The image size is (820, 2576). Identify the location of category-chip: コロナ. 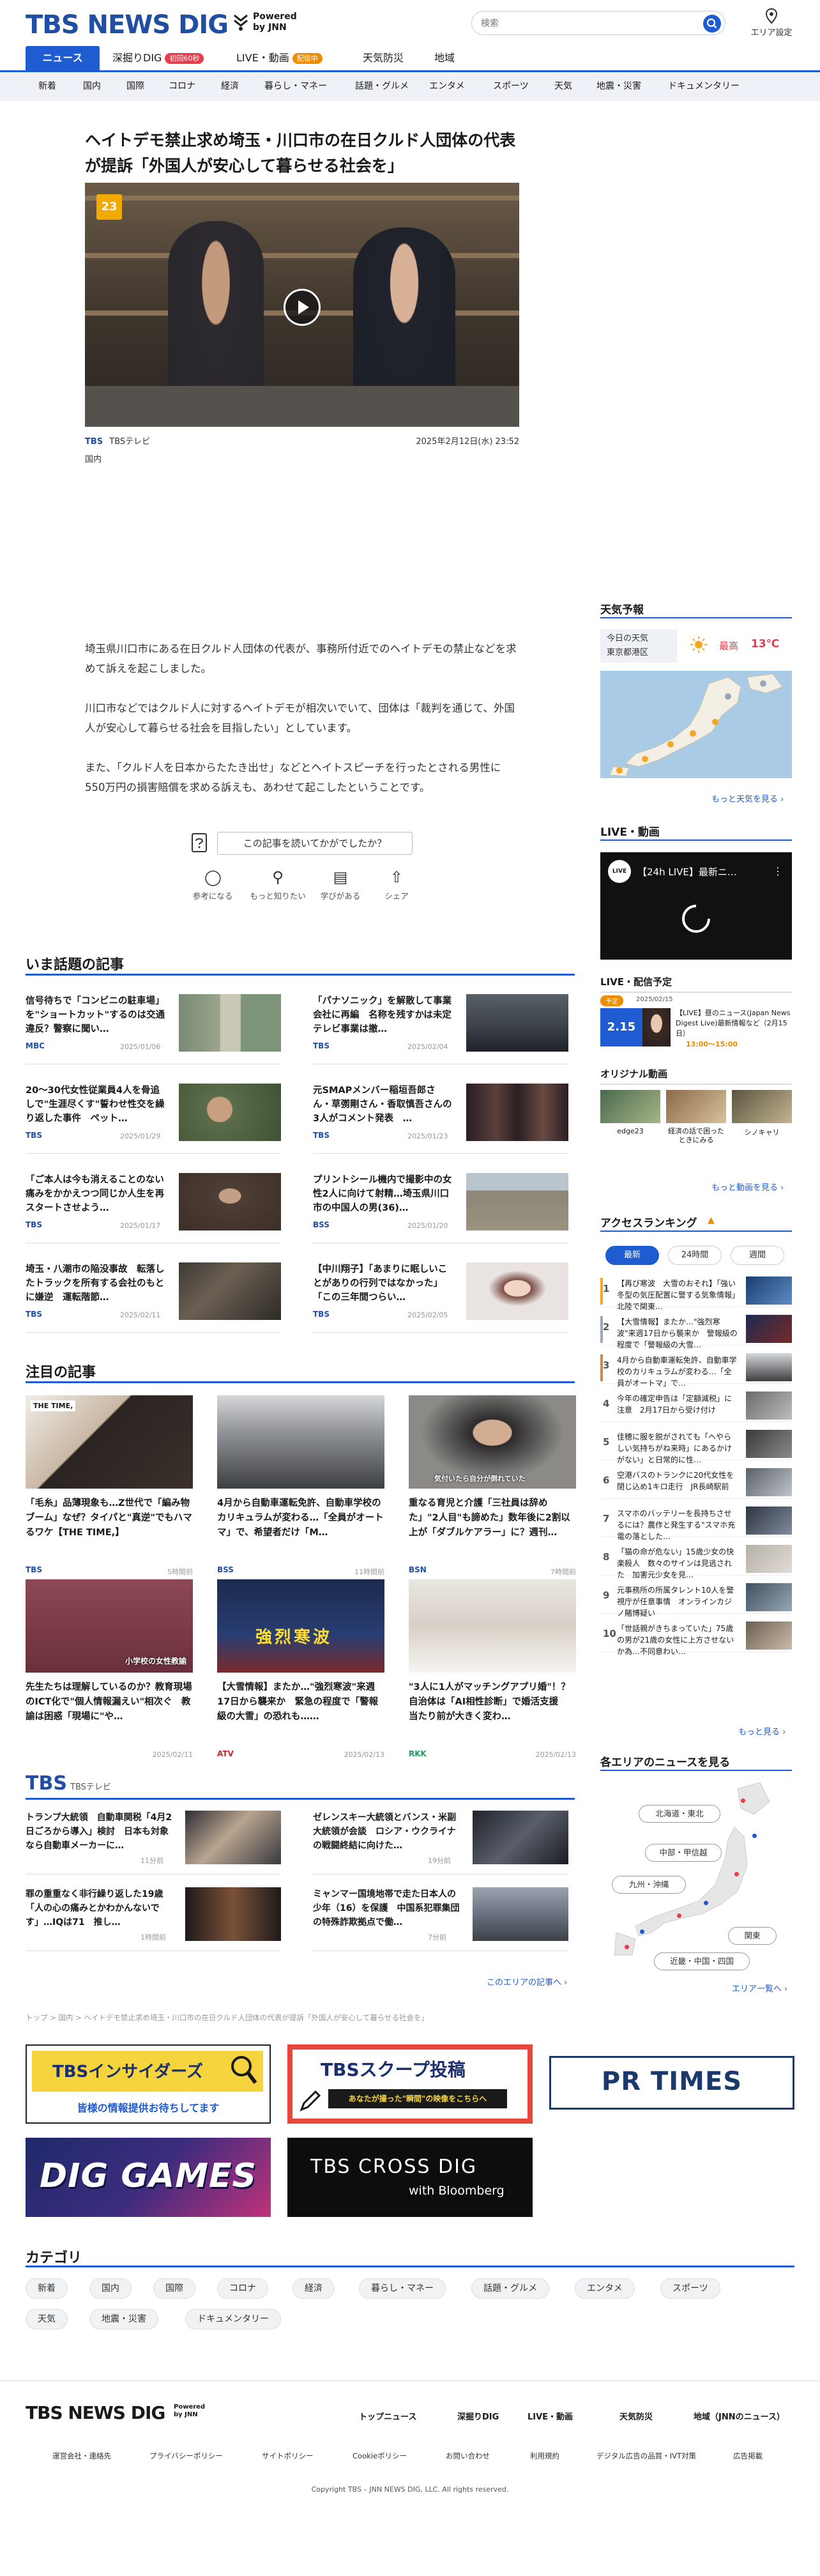
(242, 2288).